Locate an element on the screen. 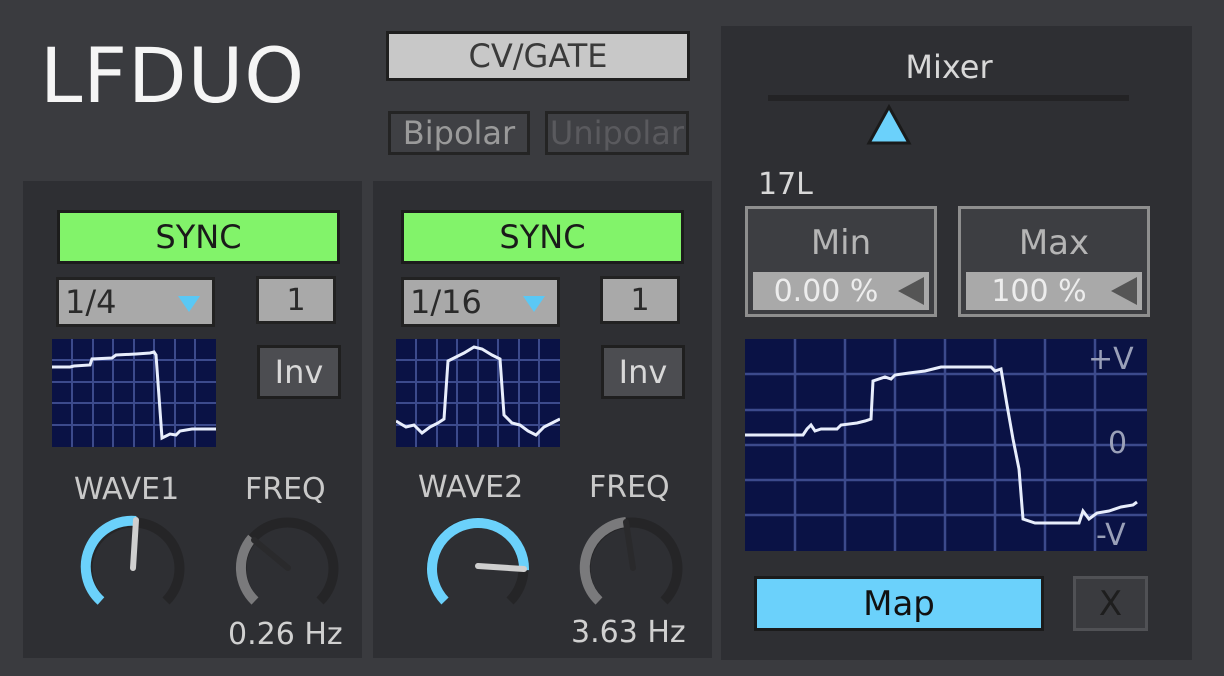 The width and height of the screenshot is (1224, 676). lfo1-sync-button: SYNC is located at coordinates (198, 237).